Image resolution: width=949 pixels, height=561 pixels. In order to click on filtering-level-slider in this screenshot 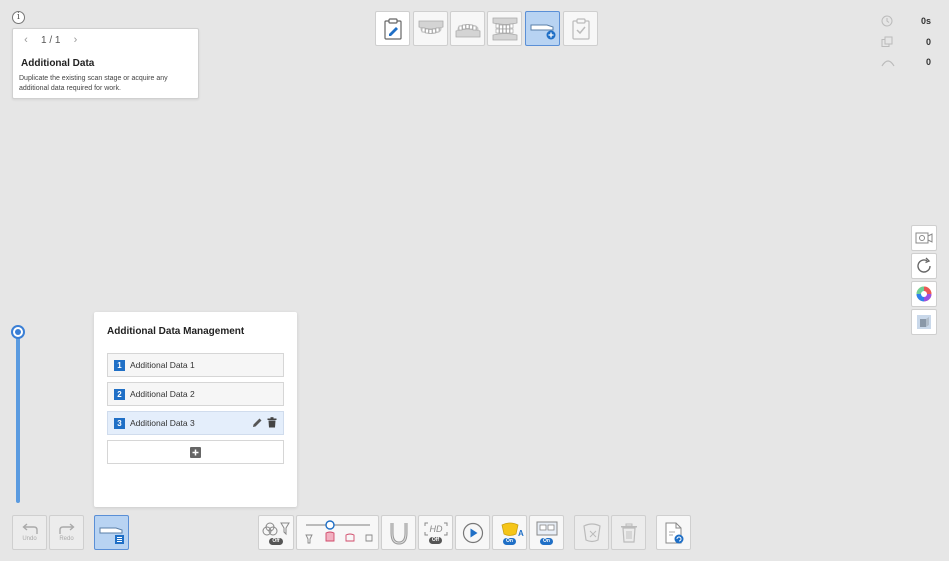, I will do `click(337, 532)`.